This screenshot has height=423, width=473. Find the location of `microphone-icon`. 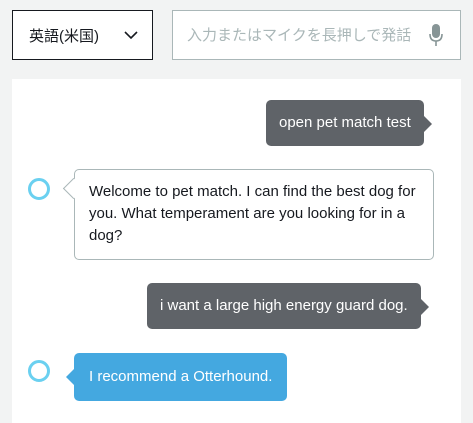

microphone-icon is located at coordinates (436, 35).